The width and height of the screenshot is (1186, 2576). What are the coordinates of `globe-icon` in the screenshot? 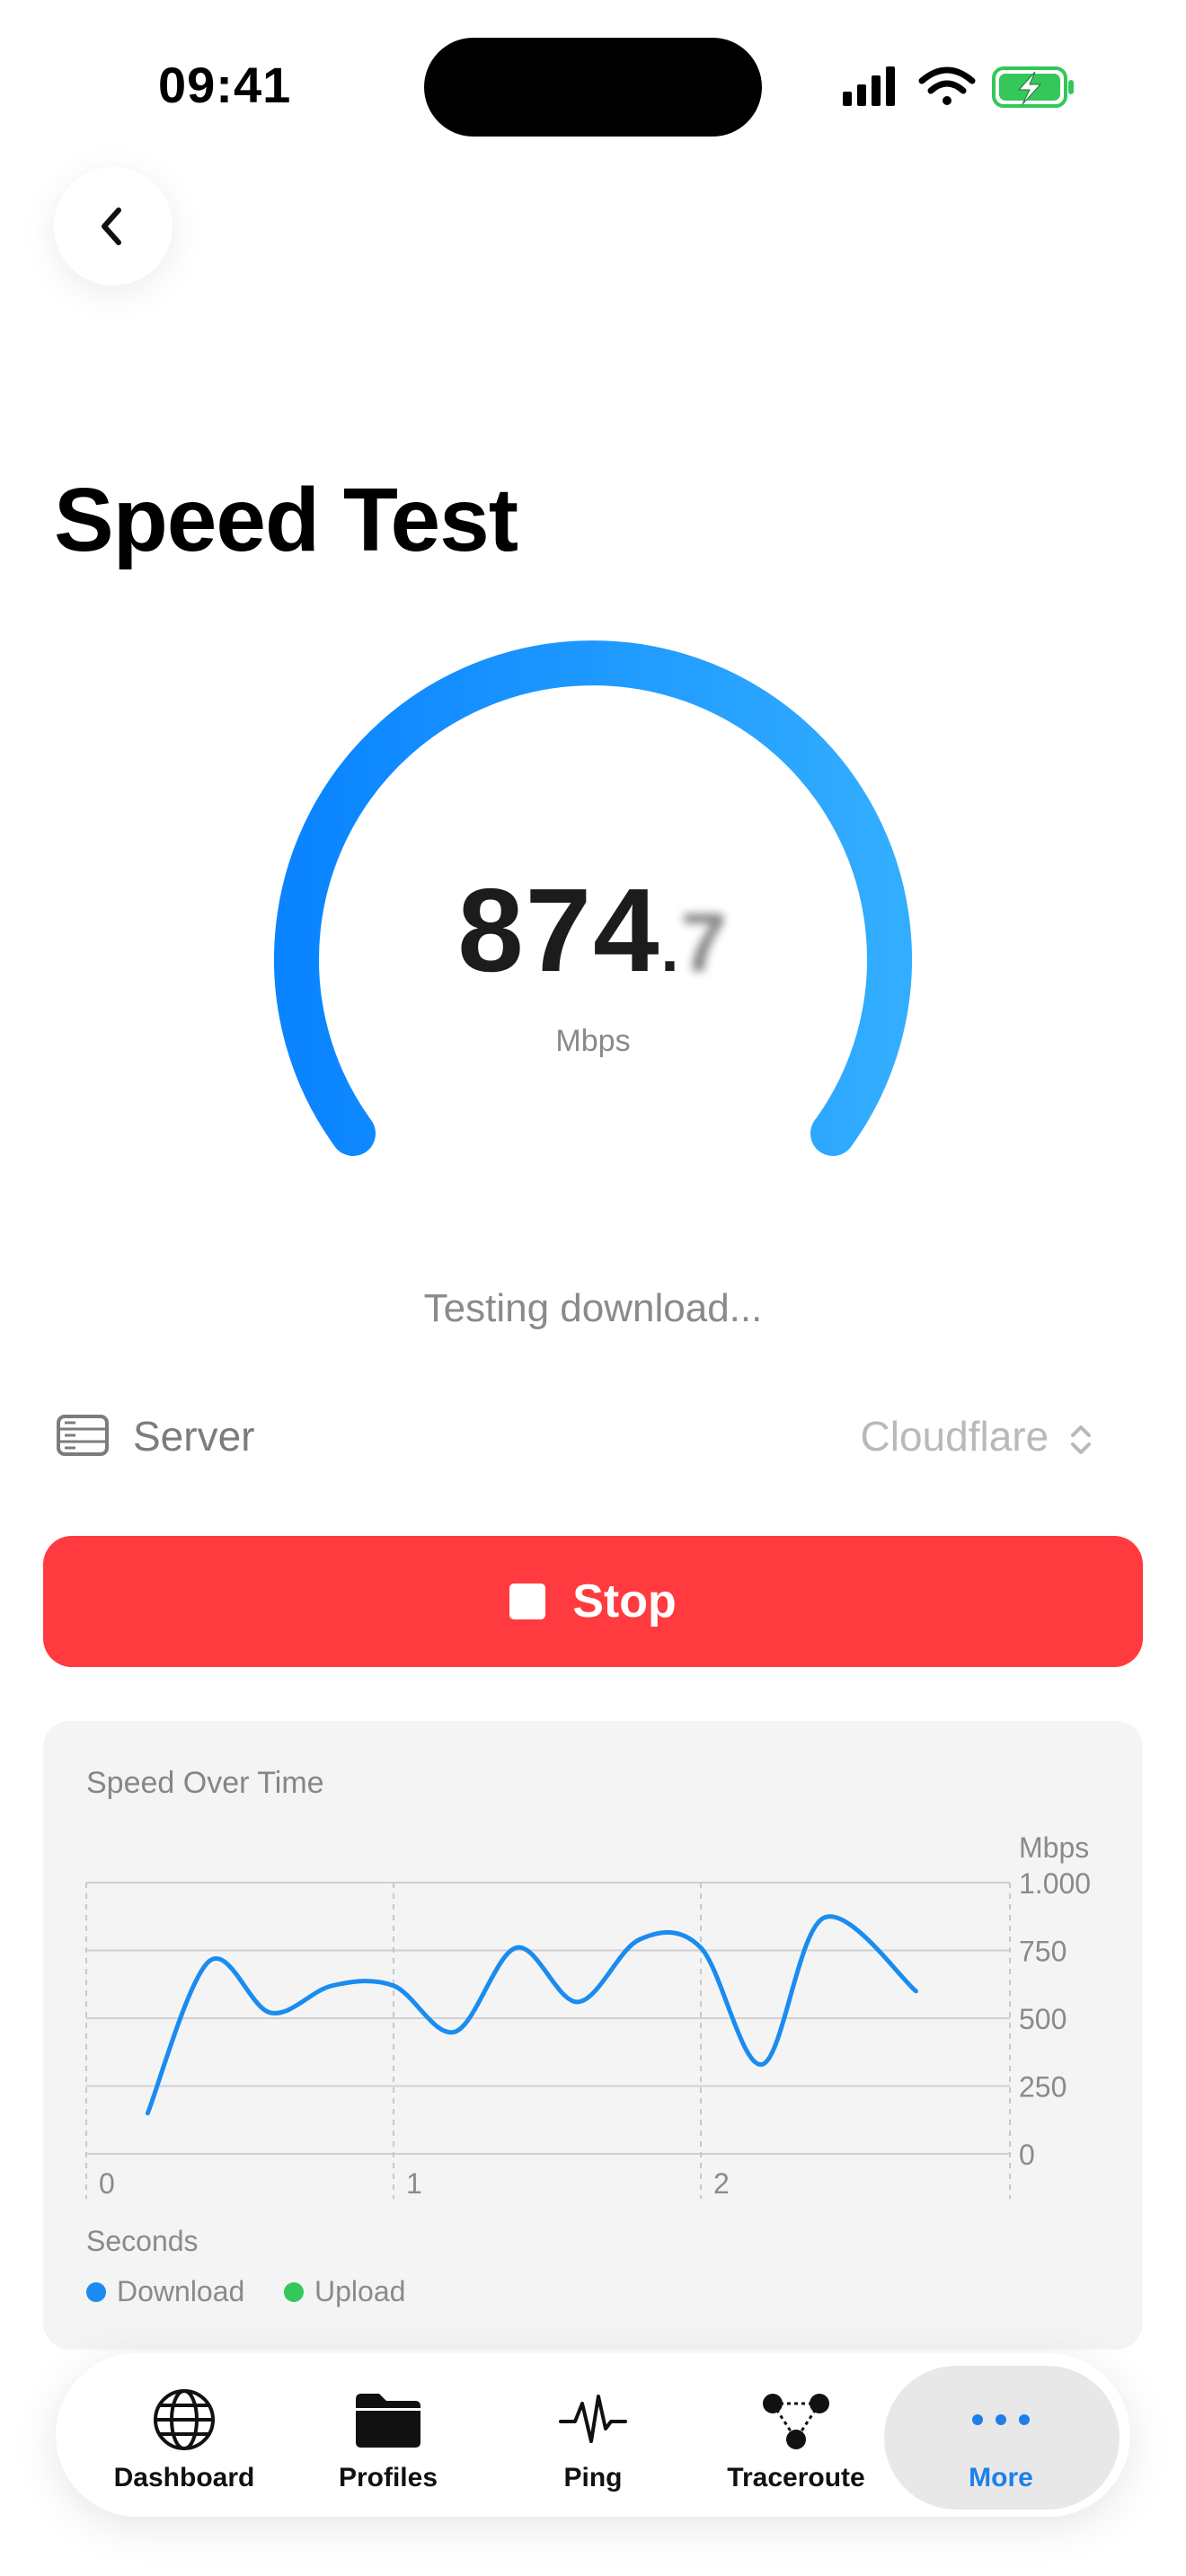 It's located at (184, 2419).